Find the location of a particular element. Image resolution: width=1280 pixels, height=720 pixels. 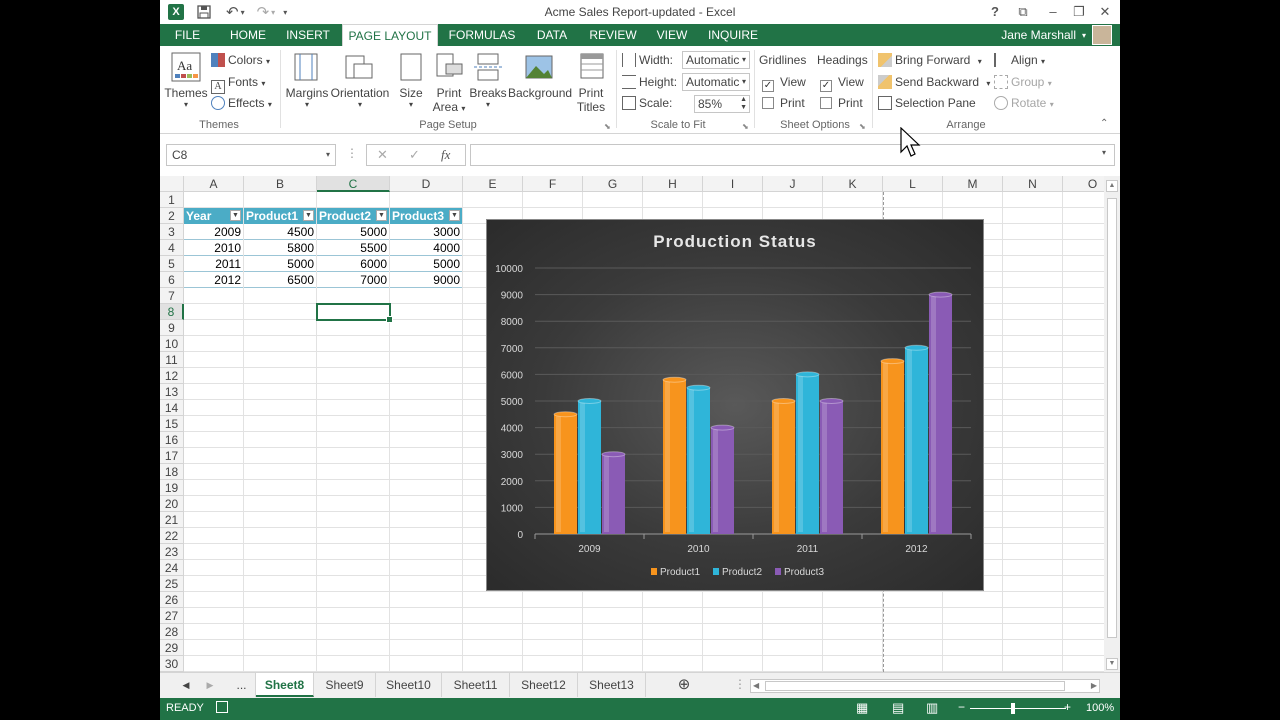

tabs-splitter-icon: ⋮ is located at coordinates (740, 684).